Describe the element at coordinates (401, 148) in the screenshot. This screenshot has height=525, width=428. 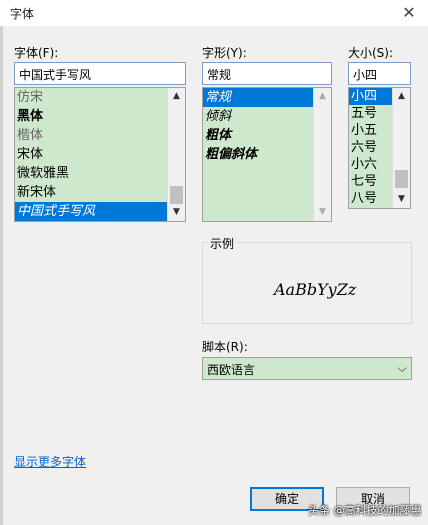
I see `size-list-scrollbar: ▲ ▼` at that location.